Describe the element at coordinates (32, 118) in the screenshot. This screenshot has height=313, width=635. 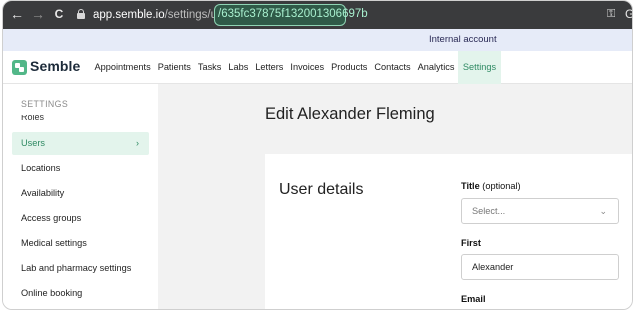
I see `sidebar-item-roles: Roles` at that location.